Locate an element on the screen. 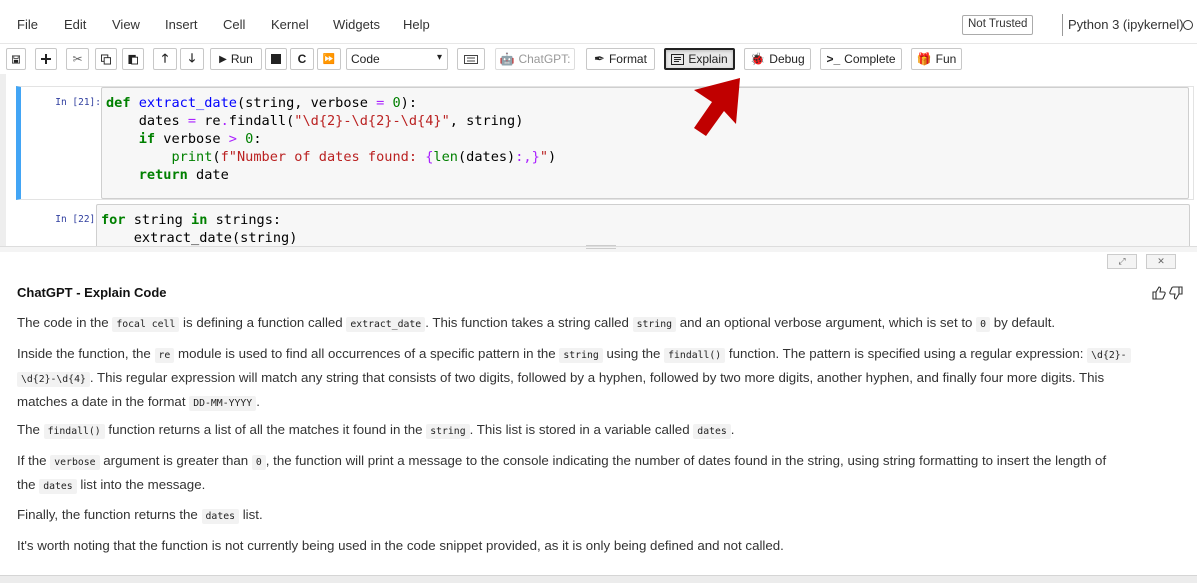  move-up-button: 🡑 is located at coordinates (165, 59).